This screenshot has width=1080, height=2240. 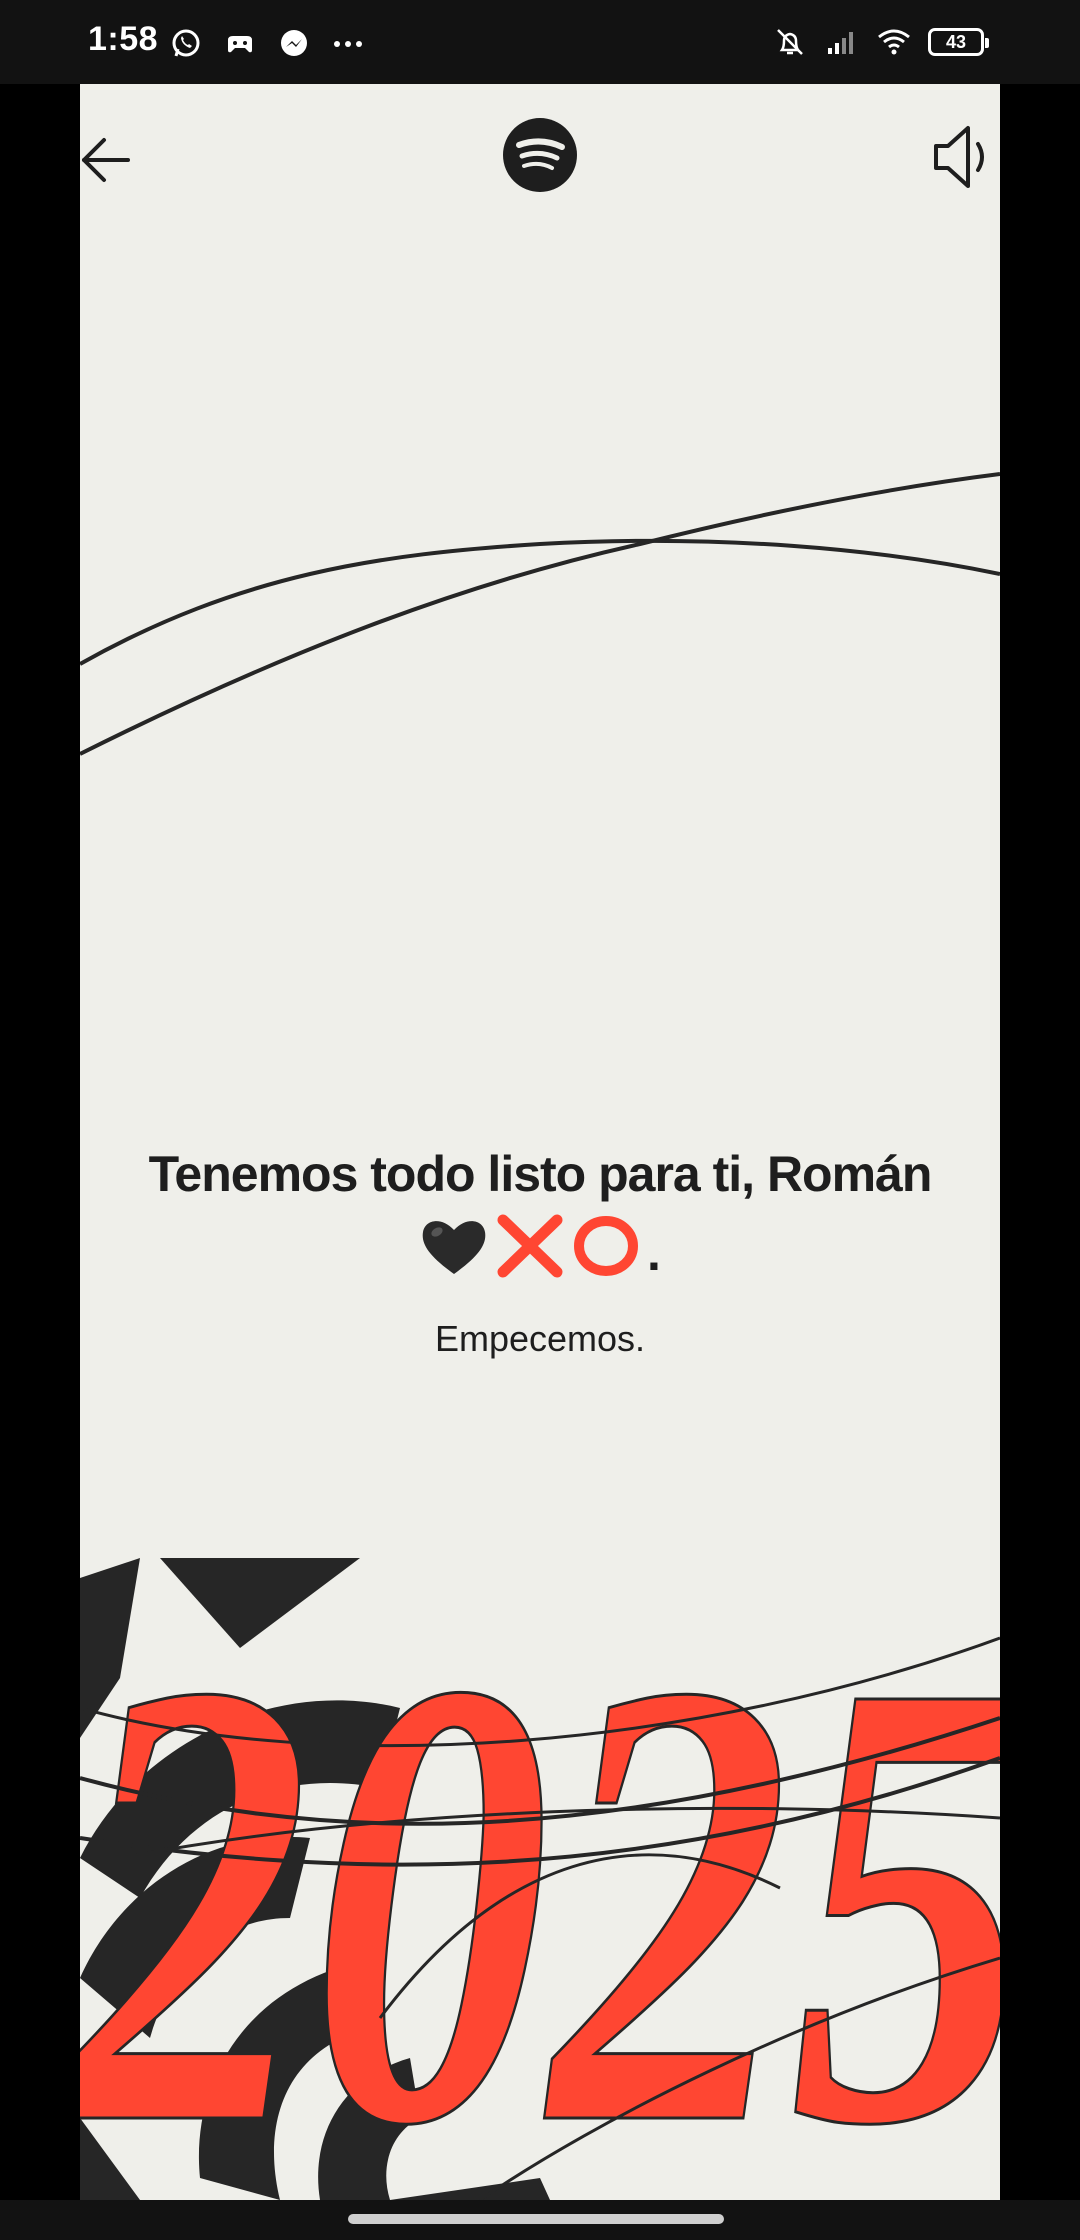 What do you see at coordinates (790, 42) in the screenshot?
I see `bell-off-icon` at bounding box center [790, 42].